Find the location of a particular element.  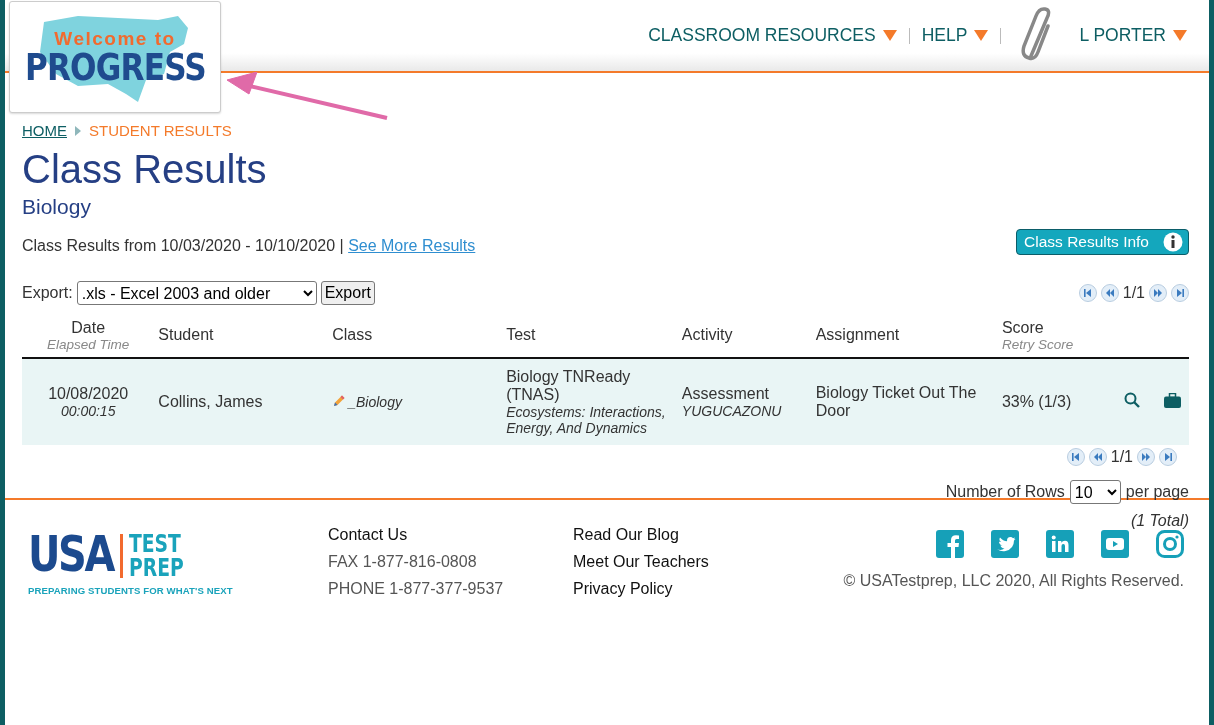

activity-cell: Assessment YUGUCAZONU is located at coordinates (744, 401).